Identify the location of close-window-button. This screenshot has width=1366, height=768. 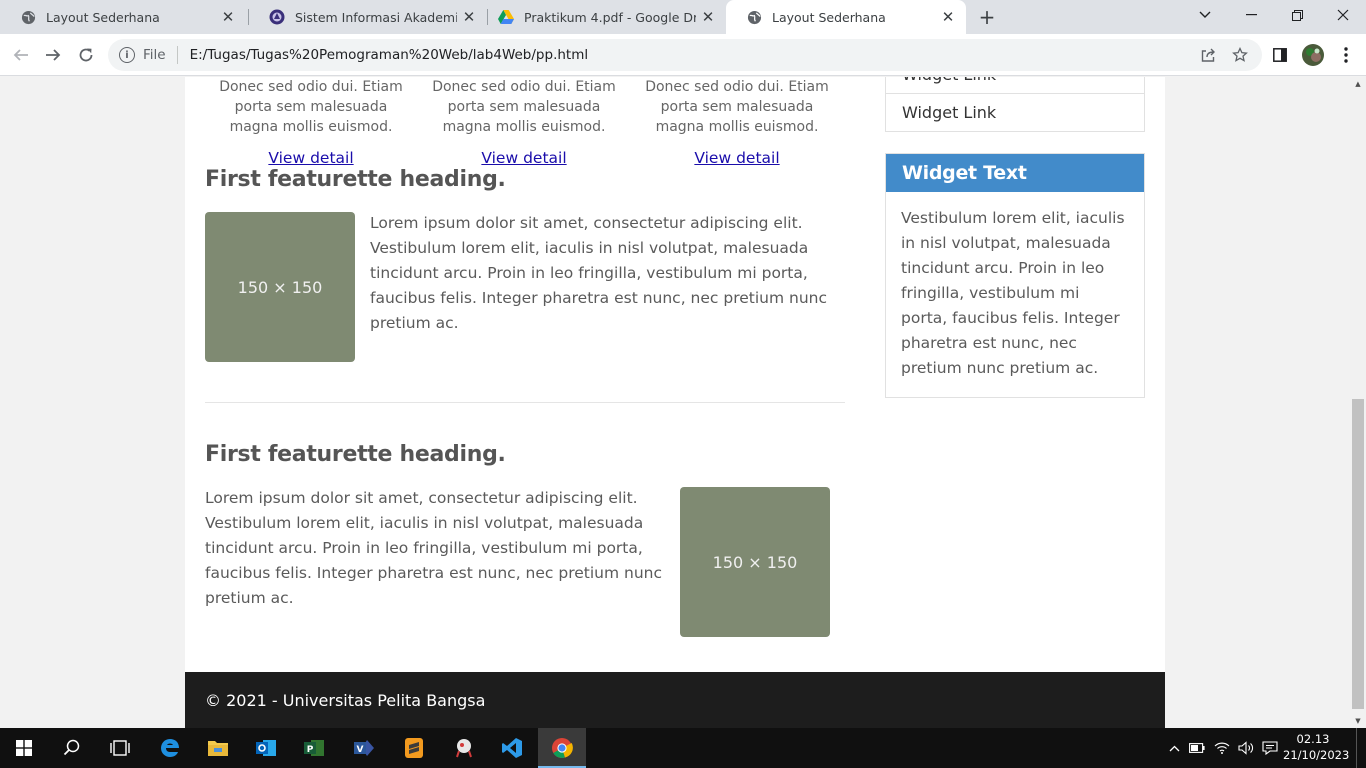
(1343, 15).